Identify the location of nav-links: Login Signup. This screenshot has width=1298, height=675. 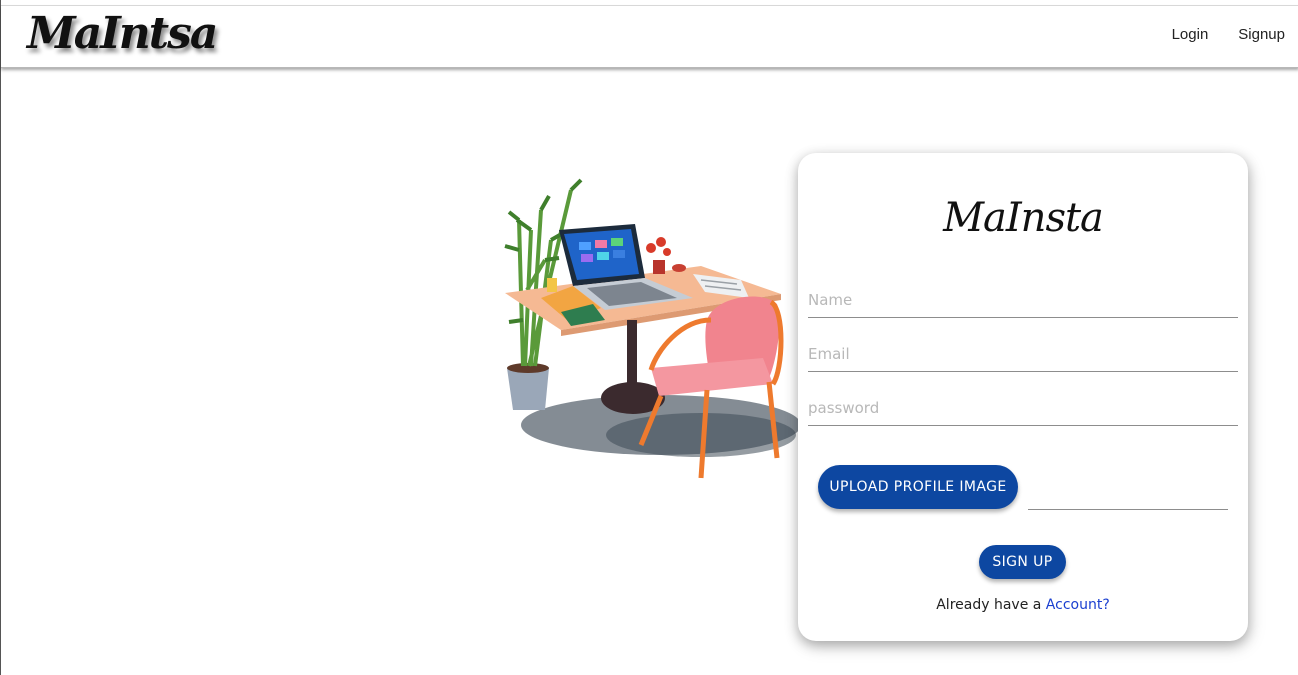
(1228, 34).